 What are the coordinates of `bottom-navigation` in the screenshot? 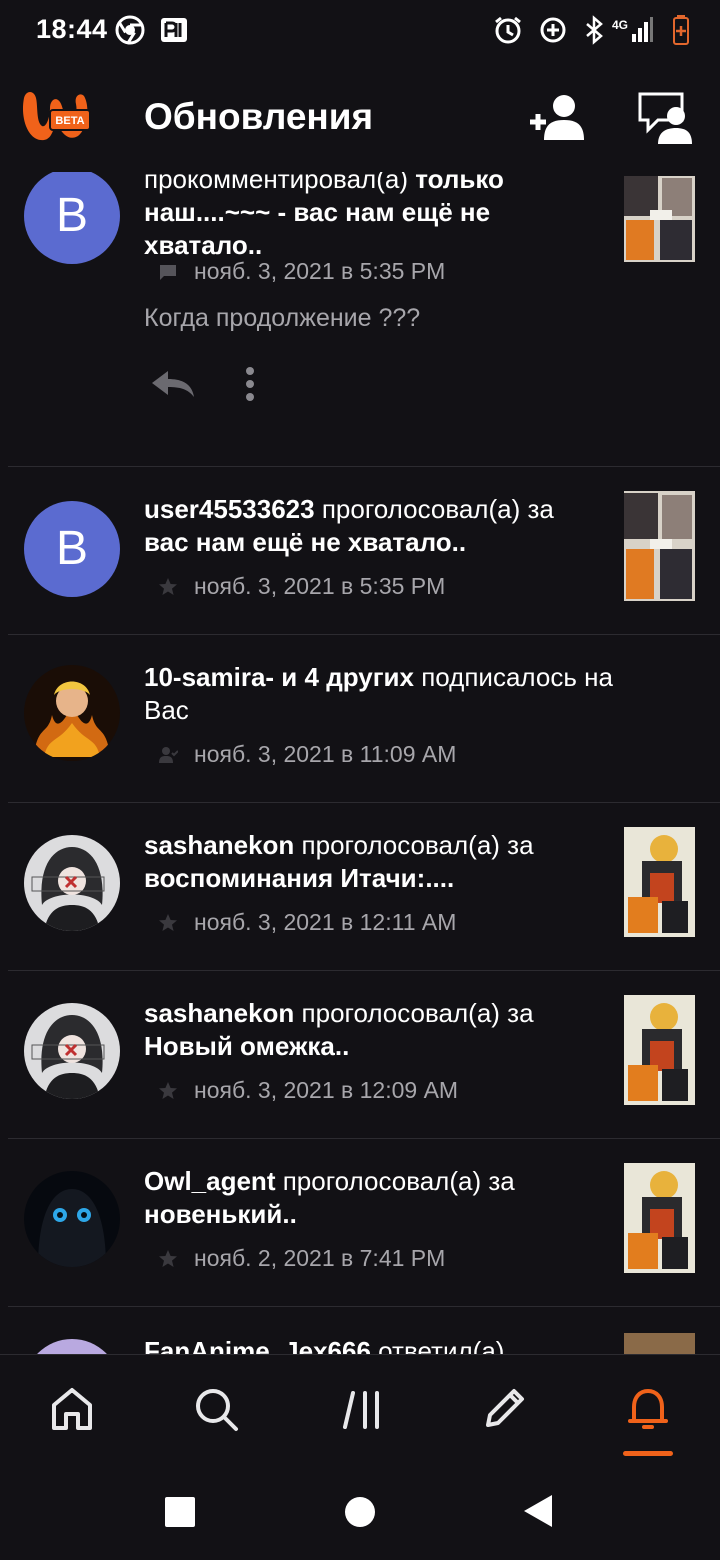 It's located at (360, 1410).